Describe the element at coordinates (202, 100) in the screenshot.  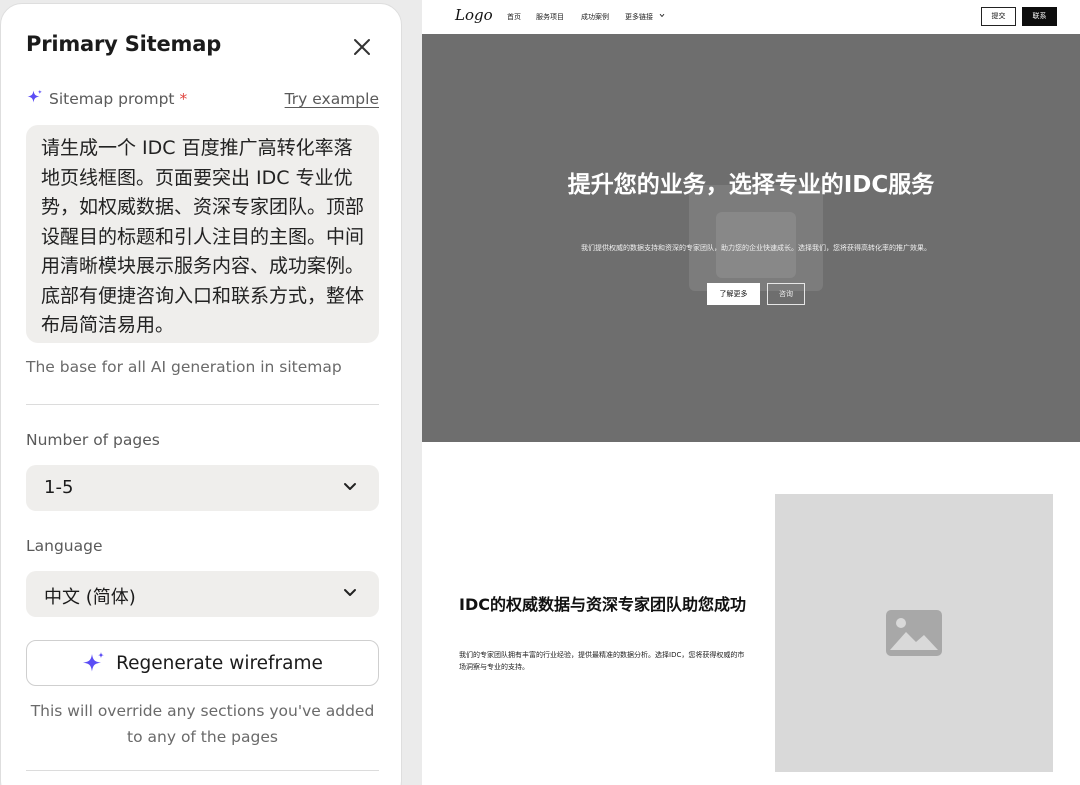
I see `prompt-label-row: Sitemap prompt * Try example` at that location.